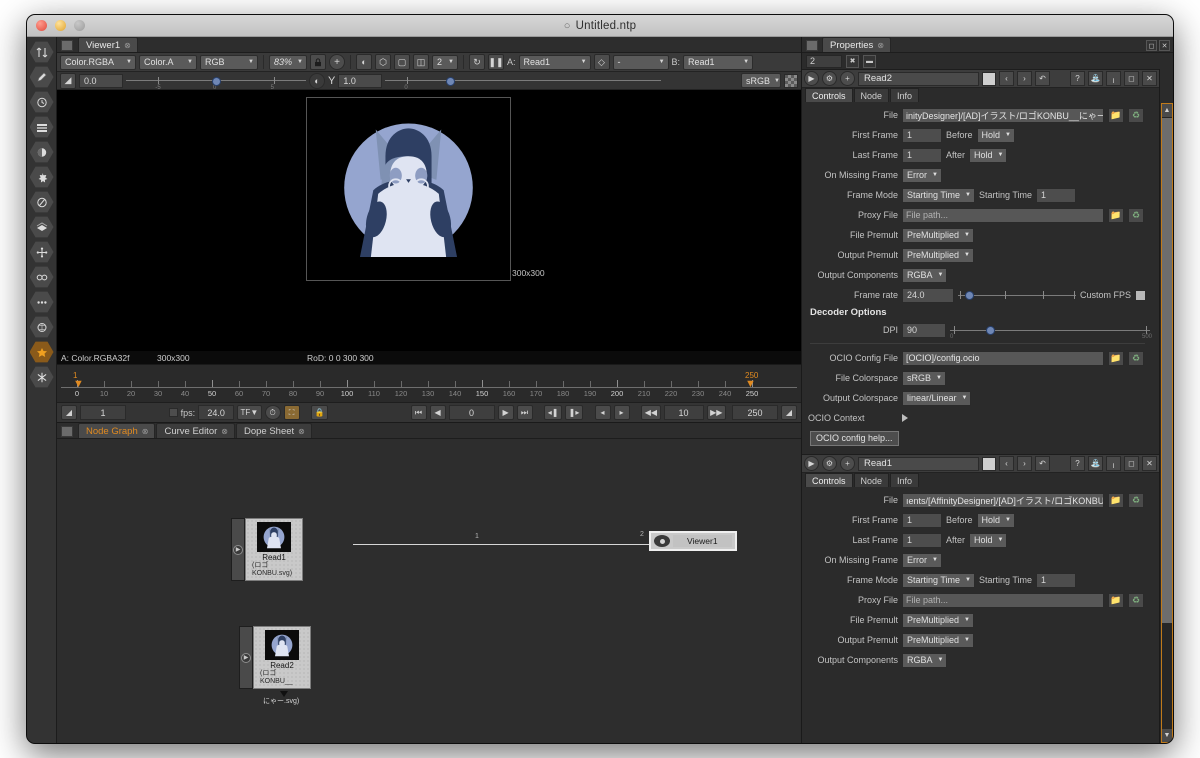  What do you see at coordinates (716, 412) in the screenshot?
I see `step-forward-icon: ▶▶` at bounding box center [716, 412].